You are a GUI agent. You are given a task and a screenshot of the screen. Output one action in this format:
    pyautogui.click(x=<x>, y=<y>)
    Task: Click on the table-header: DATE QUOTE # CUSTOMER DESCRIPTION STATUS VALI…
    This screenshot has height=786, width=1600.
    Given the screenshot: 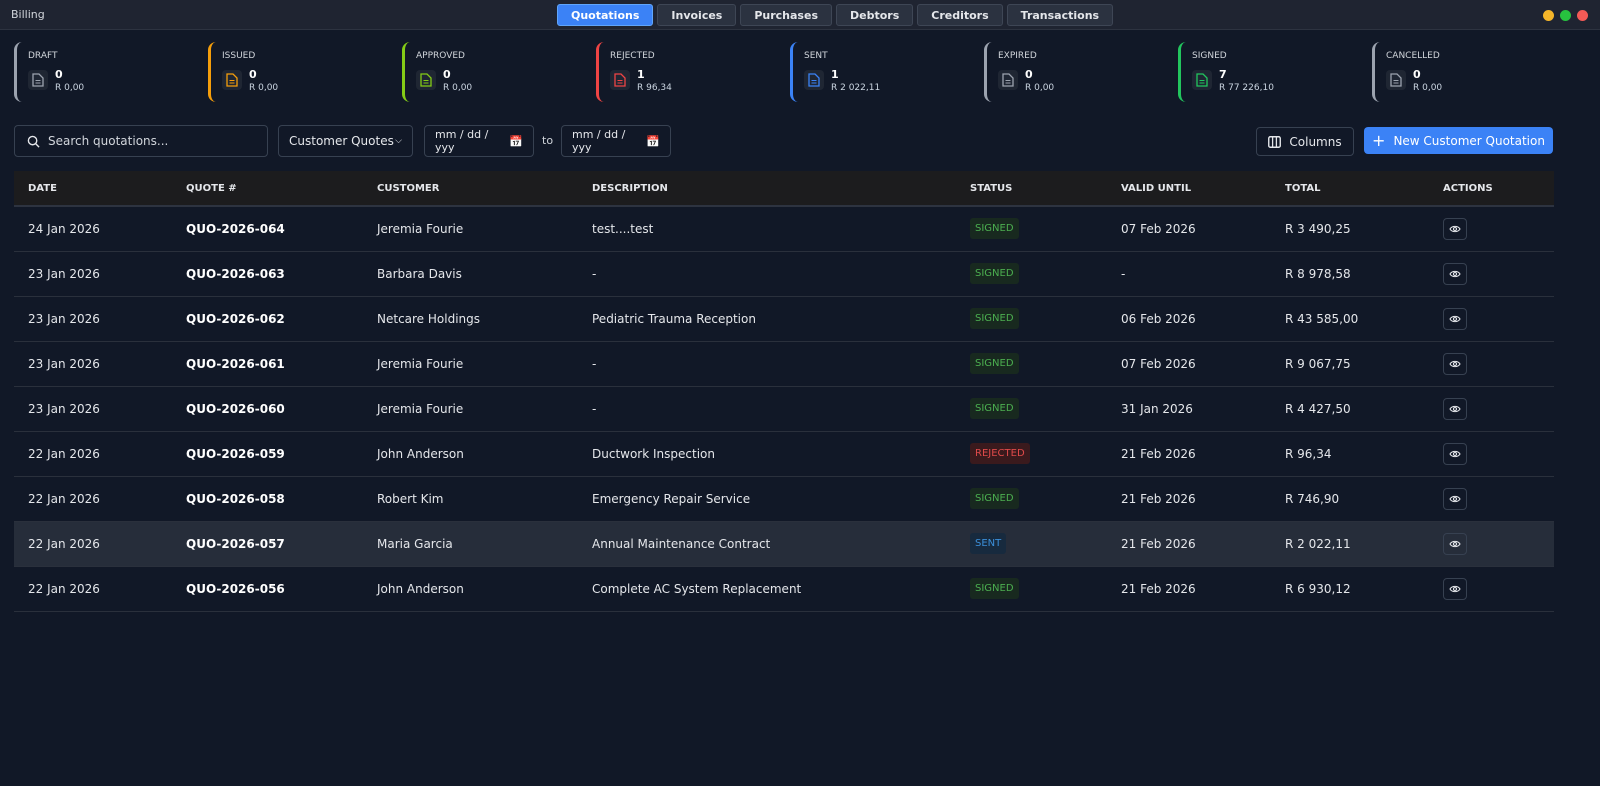 What is the action you would take?
    pyautogui.click(x=784, y=188)
    